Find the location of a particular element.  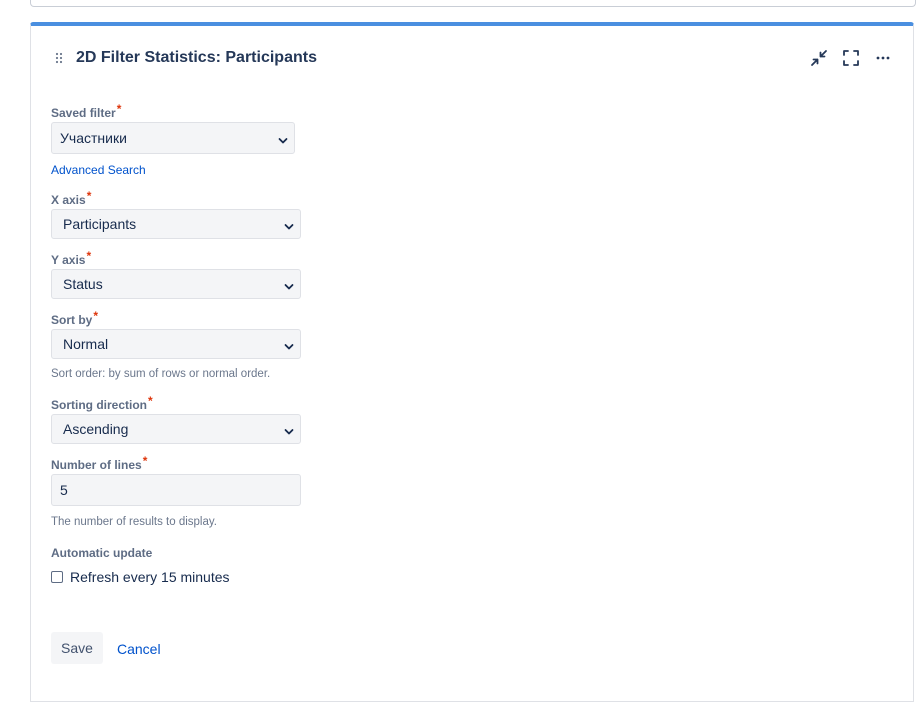

drag-handle-icon is located at coordinates (59, 58).